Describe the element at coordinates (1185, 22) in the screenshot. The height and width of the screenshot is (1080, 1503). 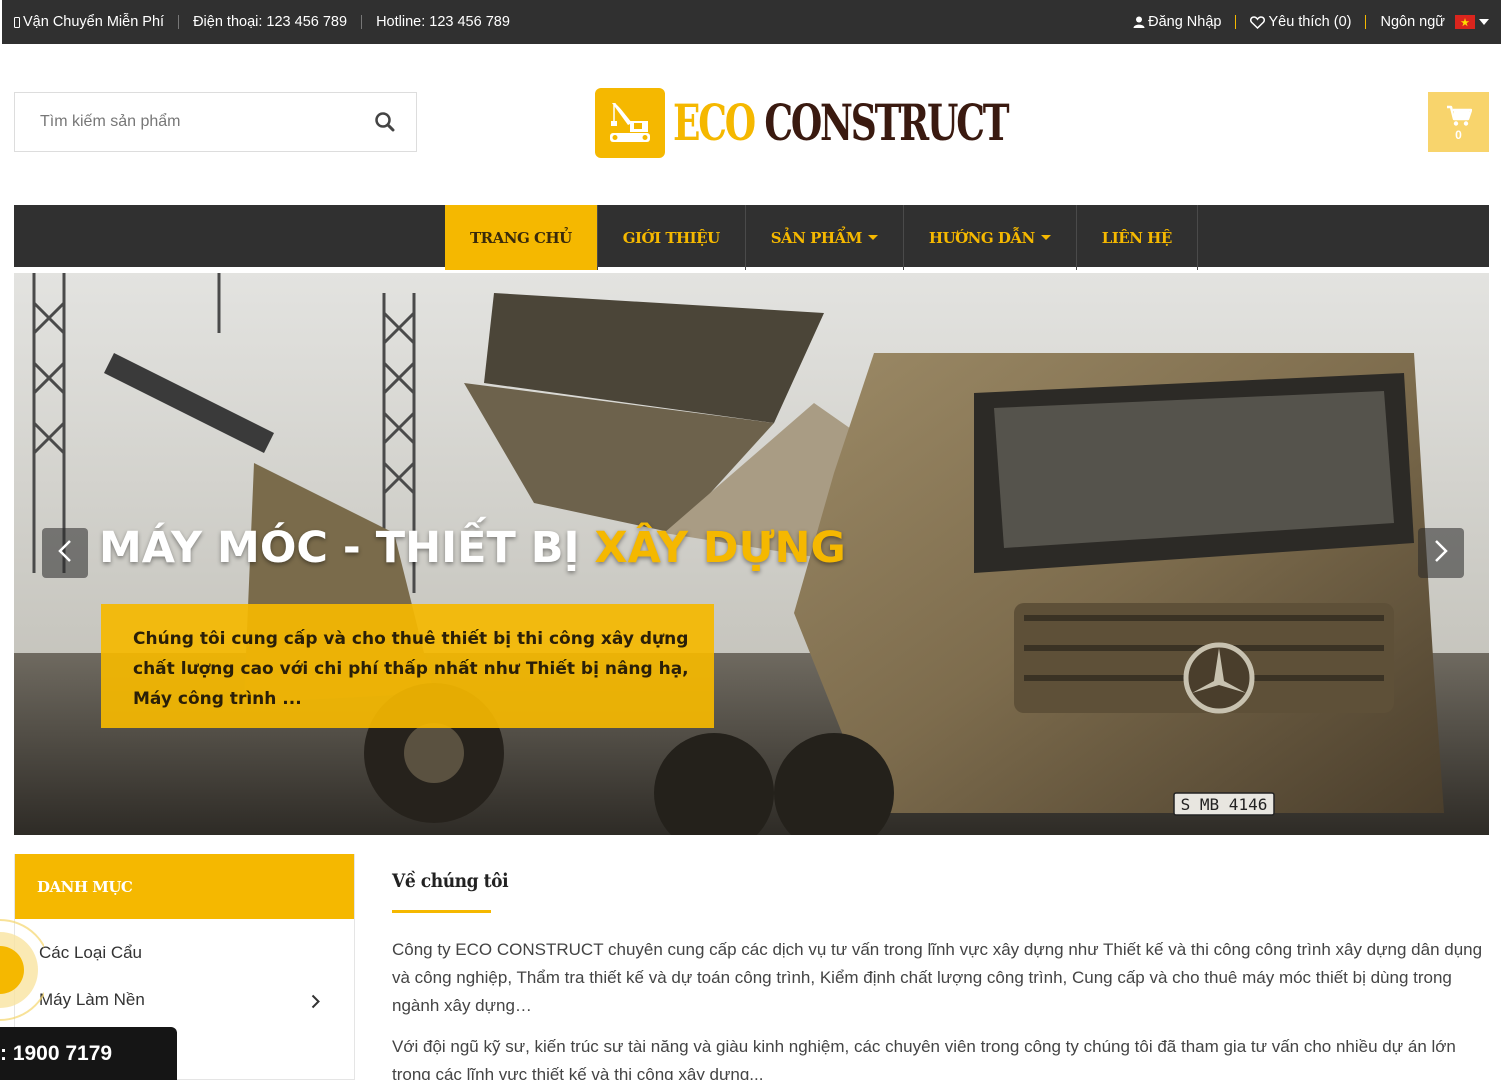
I see `login-label: Đăng Nhập` at that location.